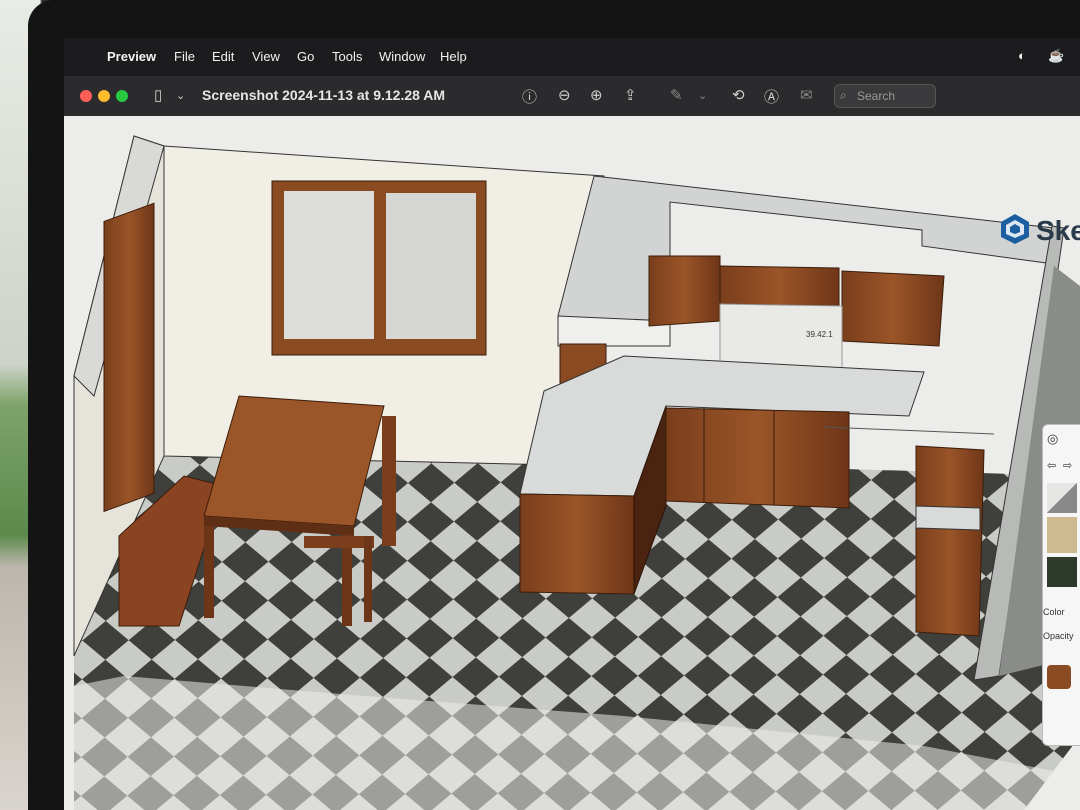 Image resolution: width=1080 pixels, height=810 pixels. Describe the element at coordinates (104, 96) in the screenshot. I see `minimize-button` at that location.